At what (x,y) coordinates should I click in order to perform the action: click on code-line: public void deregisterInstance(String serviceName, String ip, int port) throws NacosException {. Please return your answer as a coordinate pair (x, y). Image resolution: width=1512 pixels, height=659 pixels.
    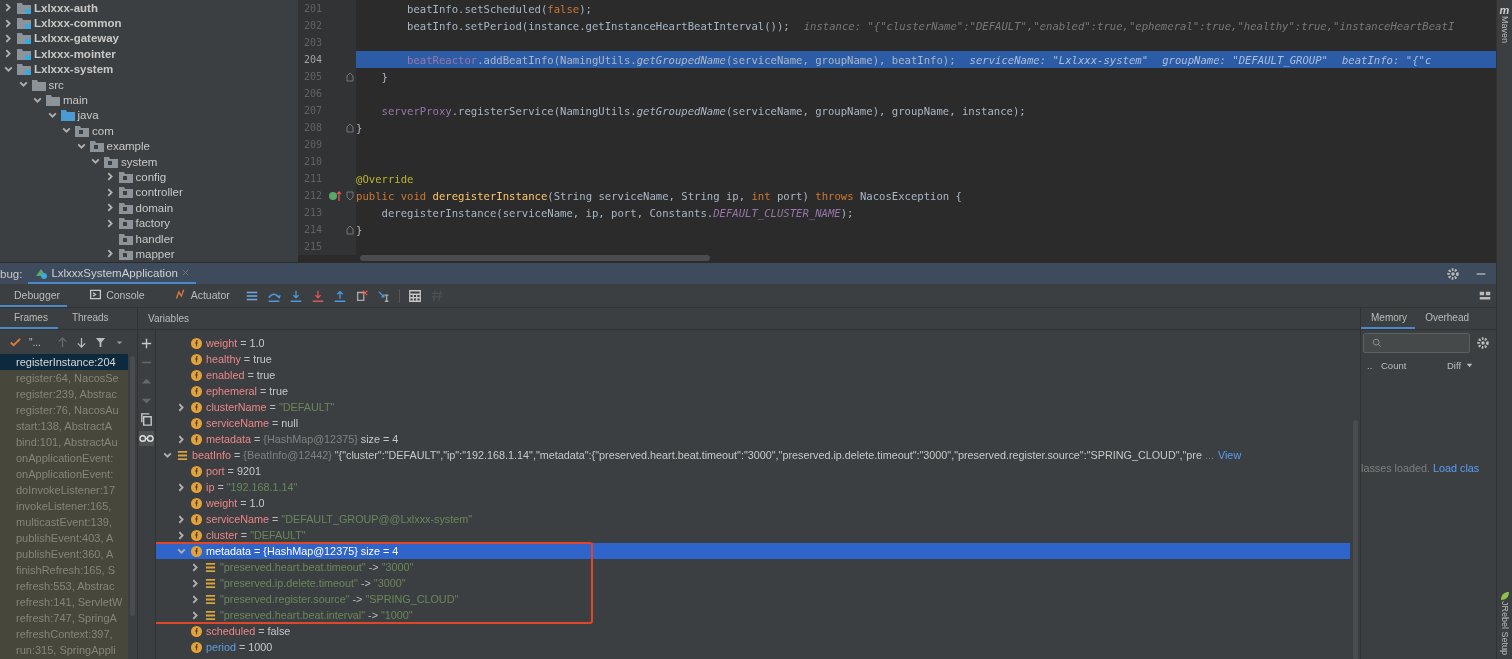
    Looking at the image, I should click on (659, 196).